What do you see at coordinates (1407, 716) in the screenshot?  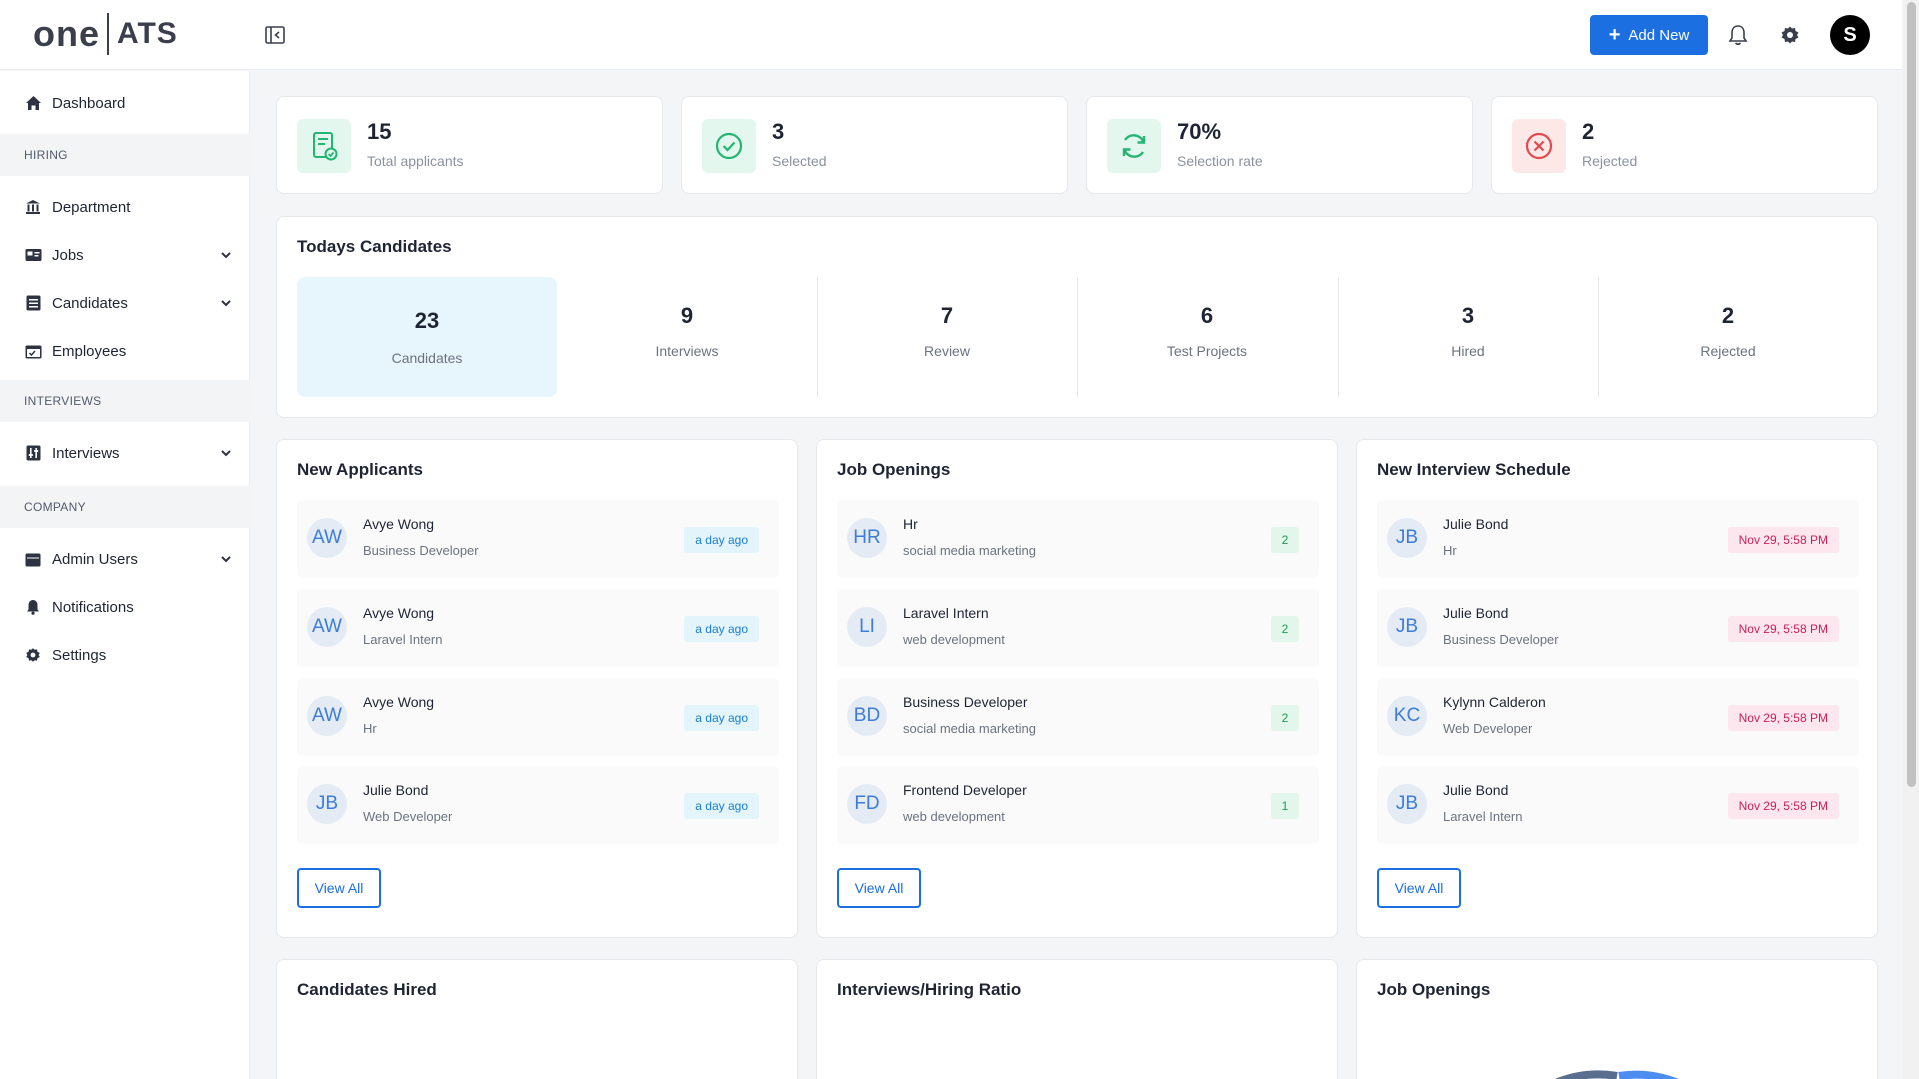 I see `initials-avatar: KC` at bounding box center [1407, 716].